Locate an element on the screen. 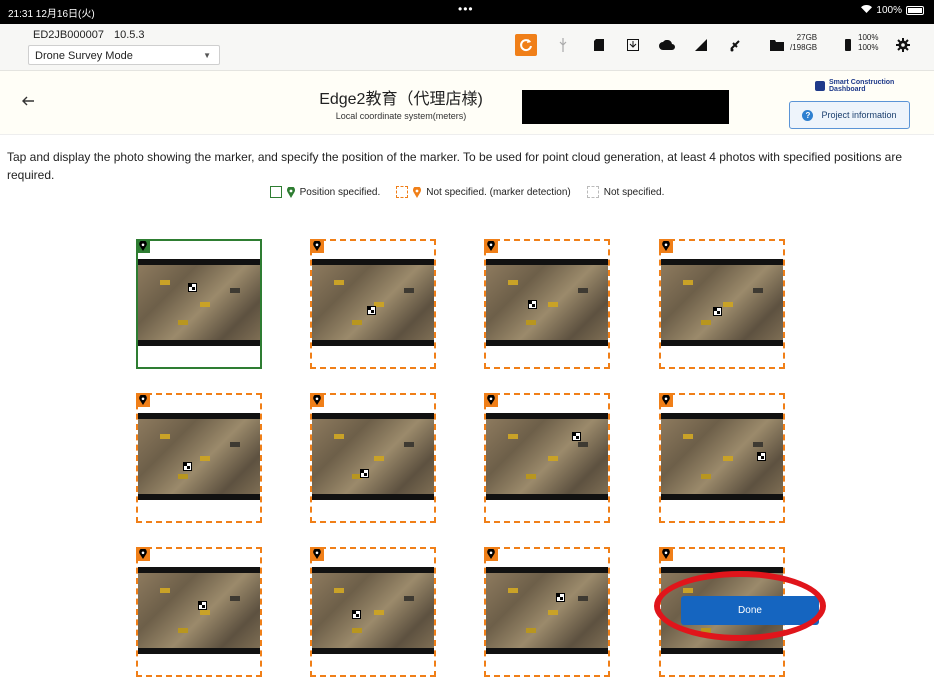  legend-marker-detection: Not specified. (marker detection) is located at coordinates (483, 192).